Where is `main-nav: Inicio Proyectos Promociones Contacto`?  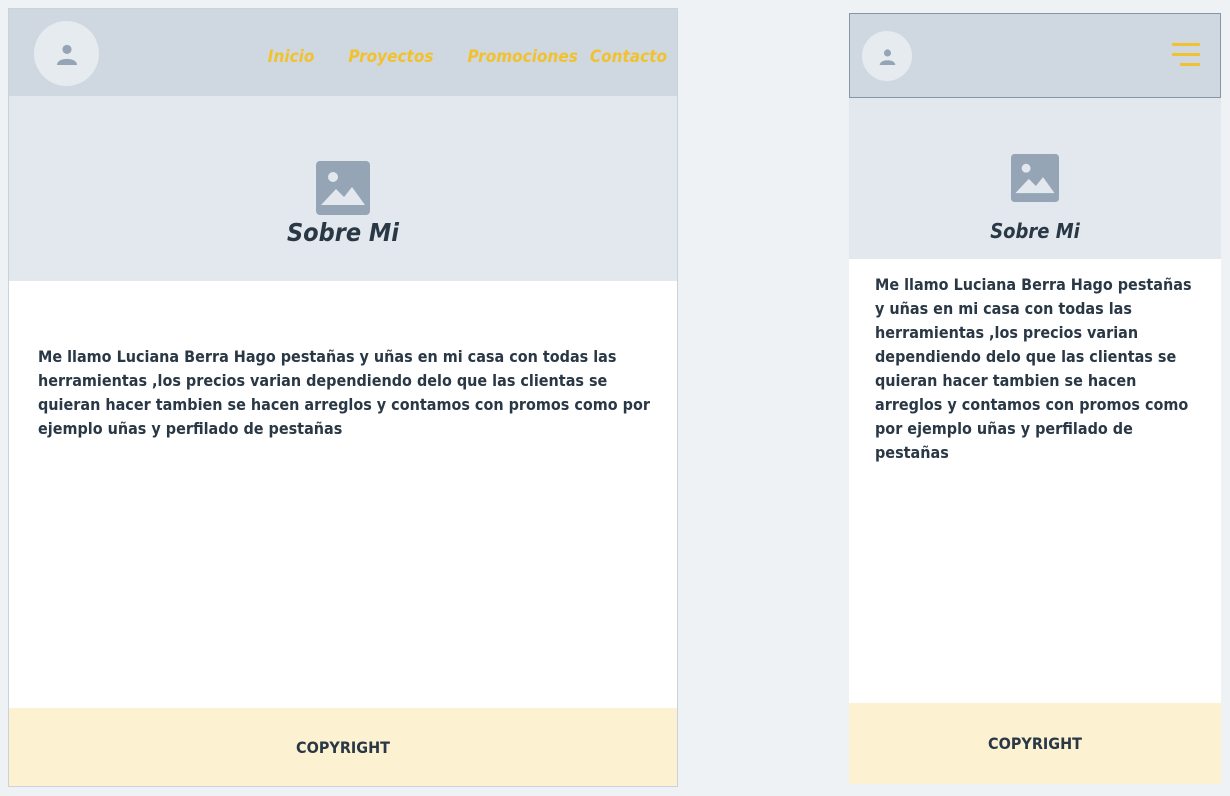
main-nav: Inicio Proyectos Promociones Contacto is located at coordinates (467, 57).